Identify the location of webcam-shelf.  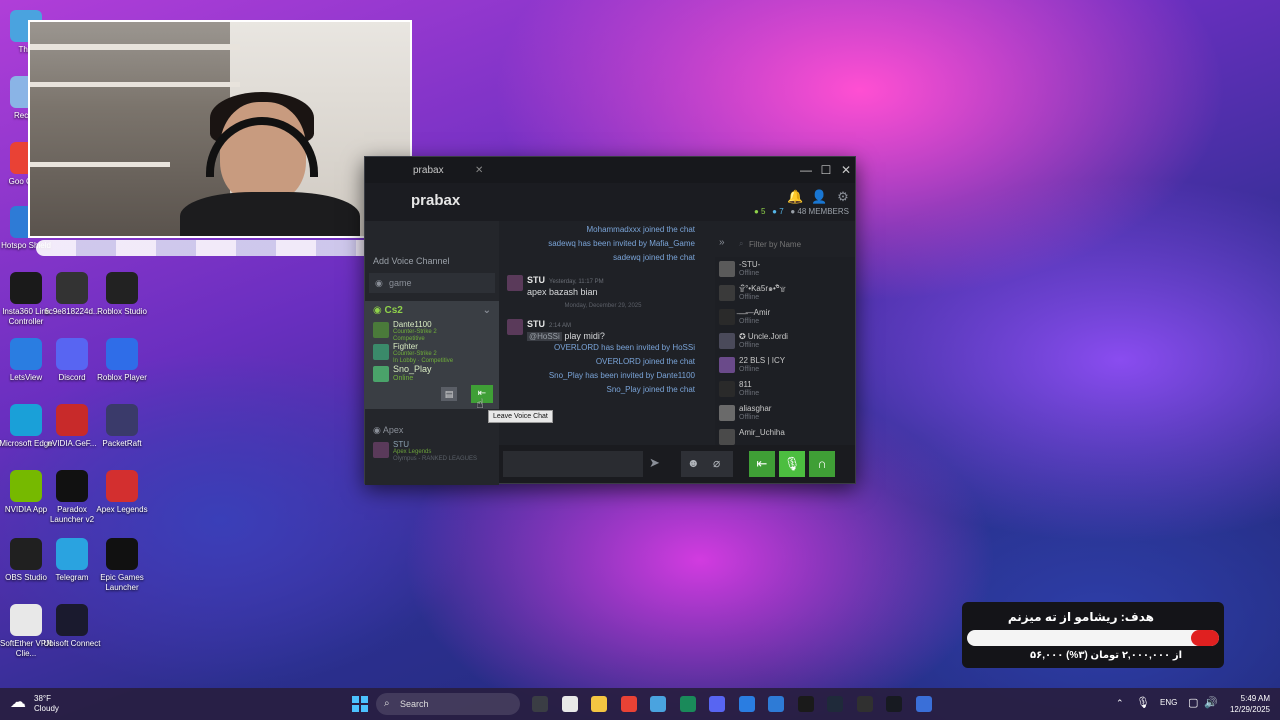
(135, 84).